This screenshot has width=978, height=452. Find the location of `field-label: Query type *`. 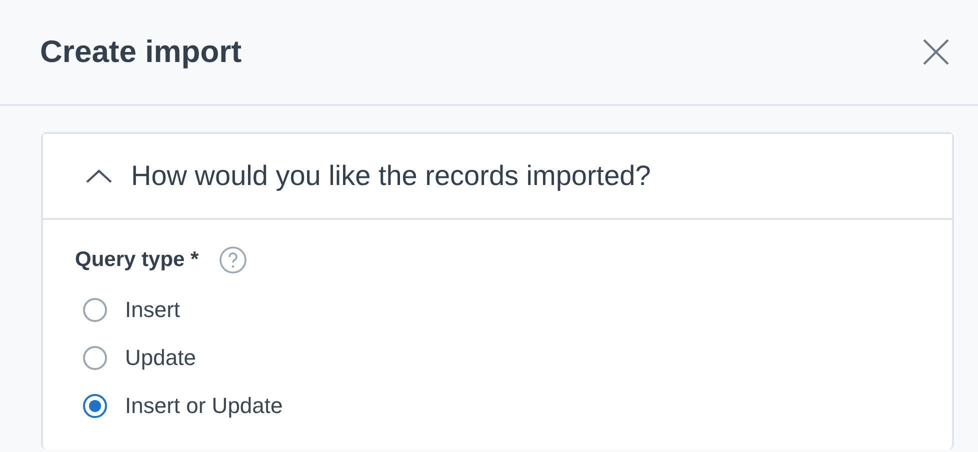

field-label: Query type * is located at coordinates (137, 260).